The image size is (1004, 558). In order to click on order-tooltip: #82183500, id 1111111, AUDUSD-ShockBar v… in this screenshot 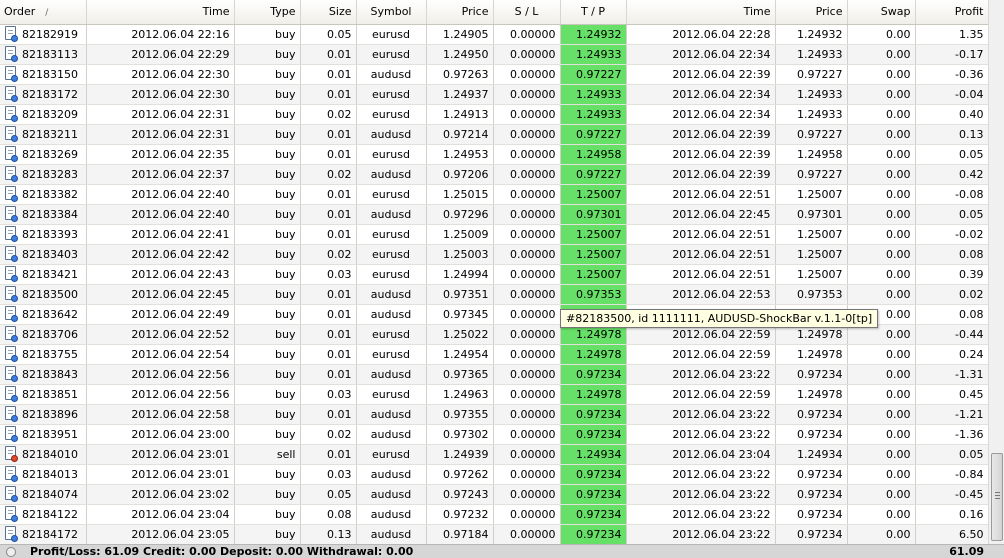, I will do `click(719, 318)`.